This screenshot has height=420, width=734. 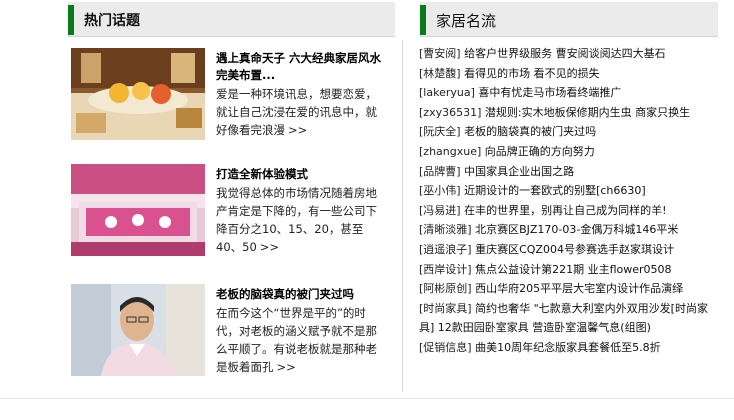 I want to click on list-item-tag: [zhangxue], so click(x=450, y=151).